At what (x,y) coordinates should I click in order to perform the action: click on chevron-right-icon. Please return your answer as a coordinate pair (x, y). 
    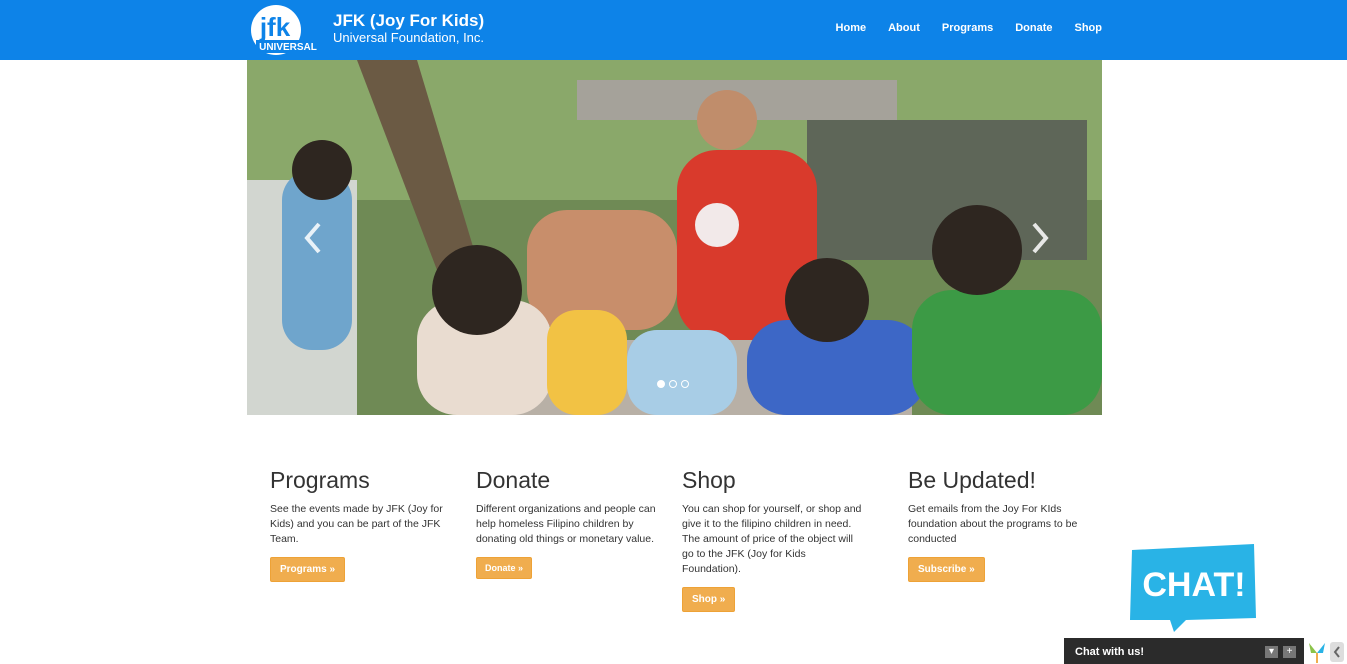
    Looking at the image, I should click on (1040, 238).